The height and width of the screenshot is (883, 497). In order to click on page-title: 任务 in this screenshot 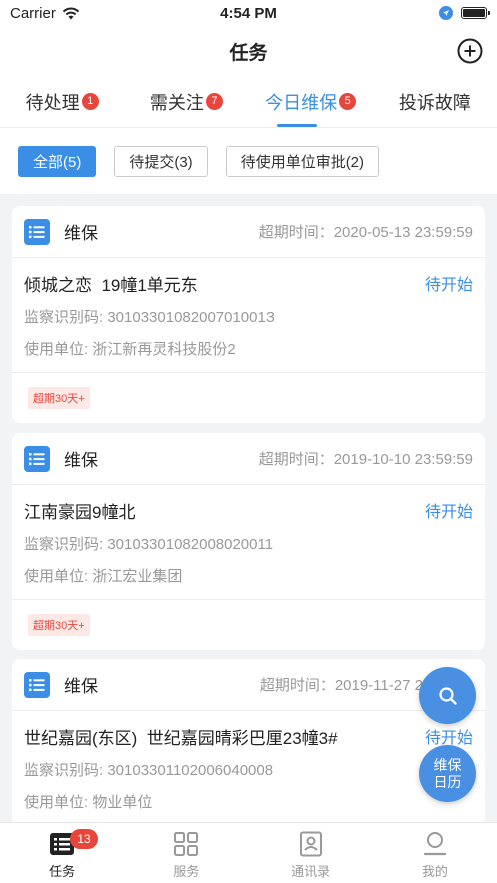, I will do `click(248, 53)`.